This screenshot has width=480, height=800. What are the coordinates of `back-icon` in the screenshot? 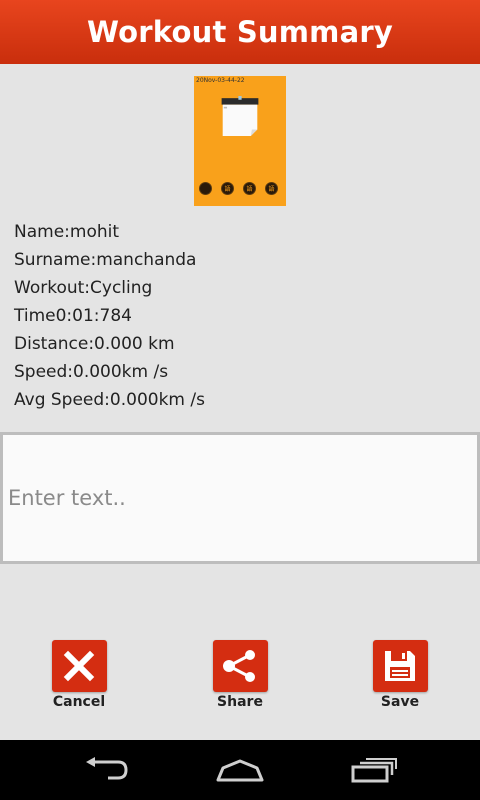 It's located at (106, 770).